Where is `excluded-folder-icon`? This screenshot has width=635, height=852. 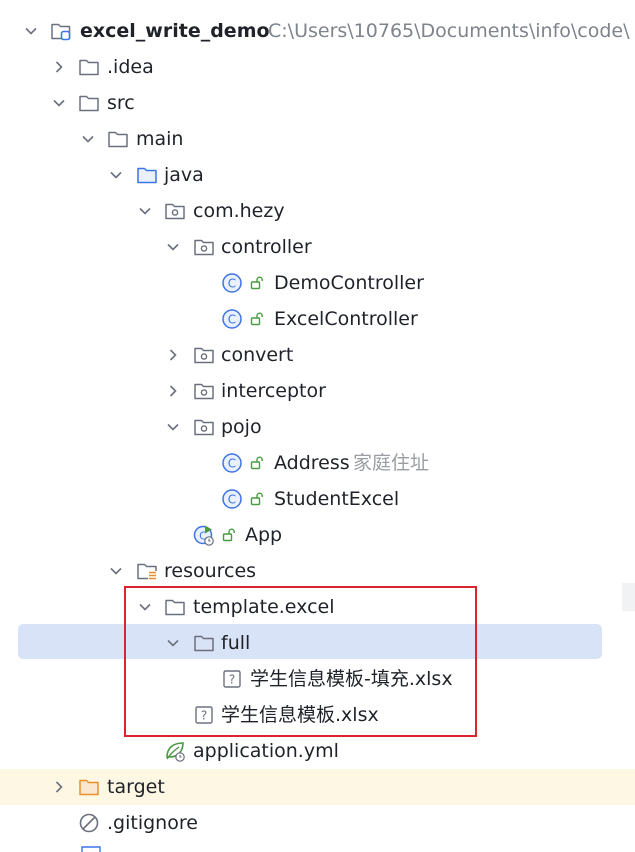
excluded-folder-icon is located at coordinates (89, 787).